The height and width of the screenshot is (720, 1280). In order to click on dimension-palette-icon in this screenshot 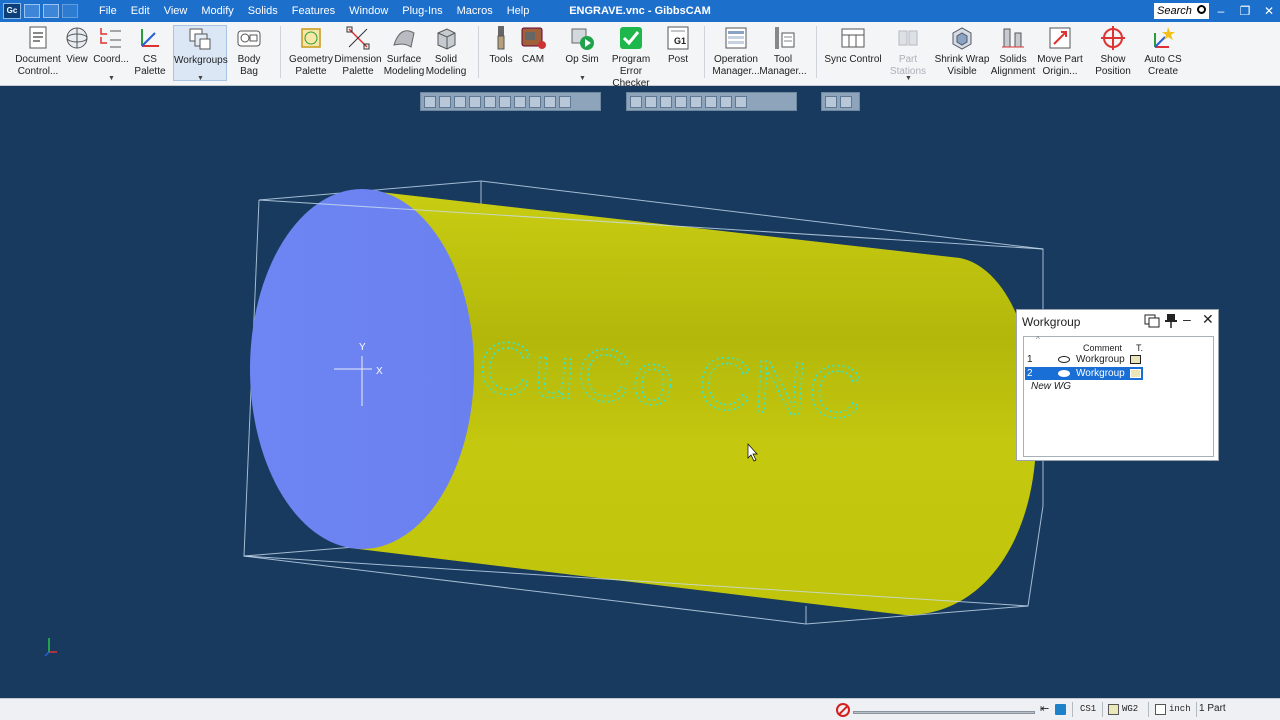, I will do `click(358, 38)`.